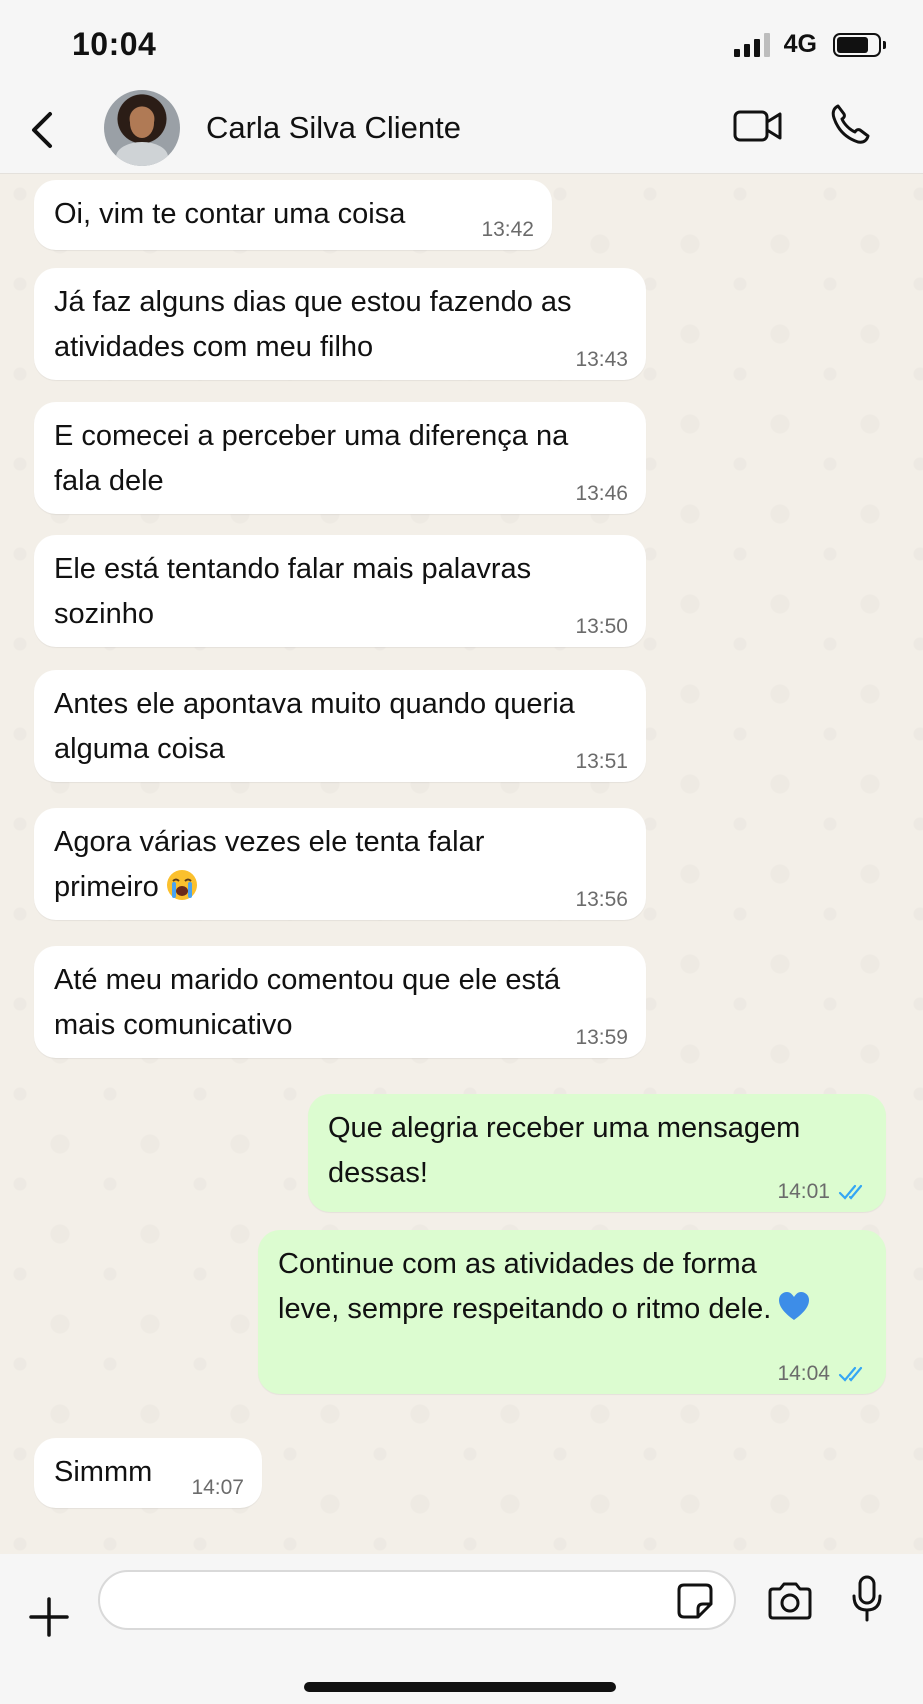 The width and height of the screenshot is (923, 1704). I want to click on message-time: 14:04, so click(803, 1373).